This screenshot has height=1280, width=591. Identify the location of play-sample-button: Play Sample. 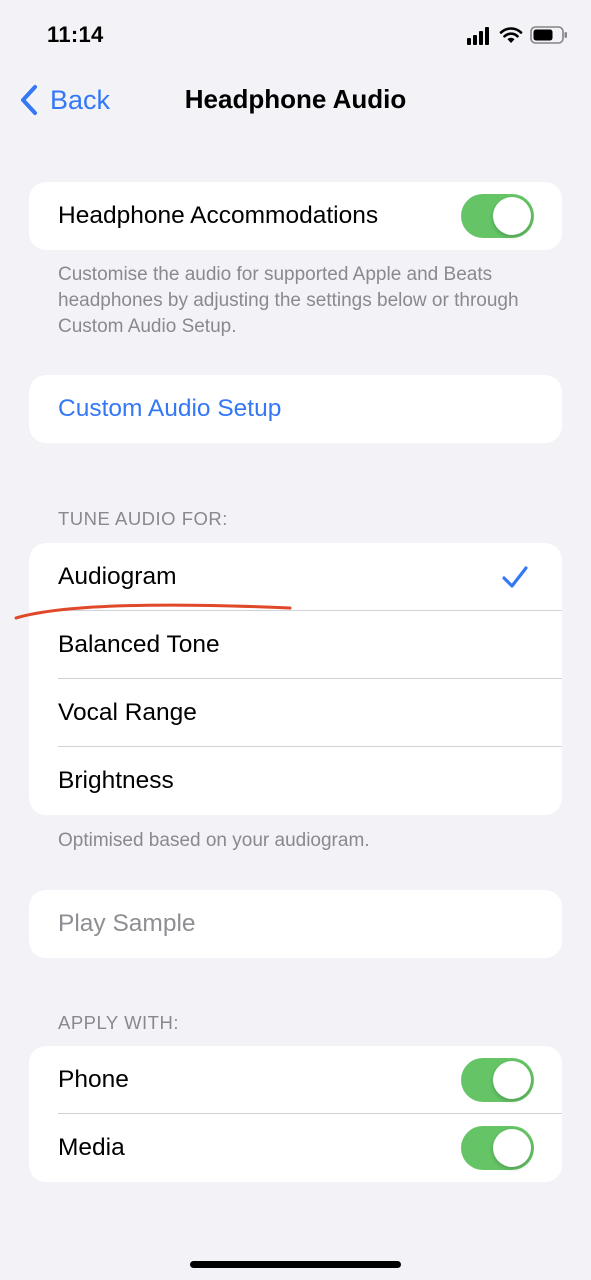
(295, 924).